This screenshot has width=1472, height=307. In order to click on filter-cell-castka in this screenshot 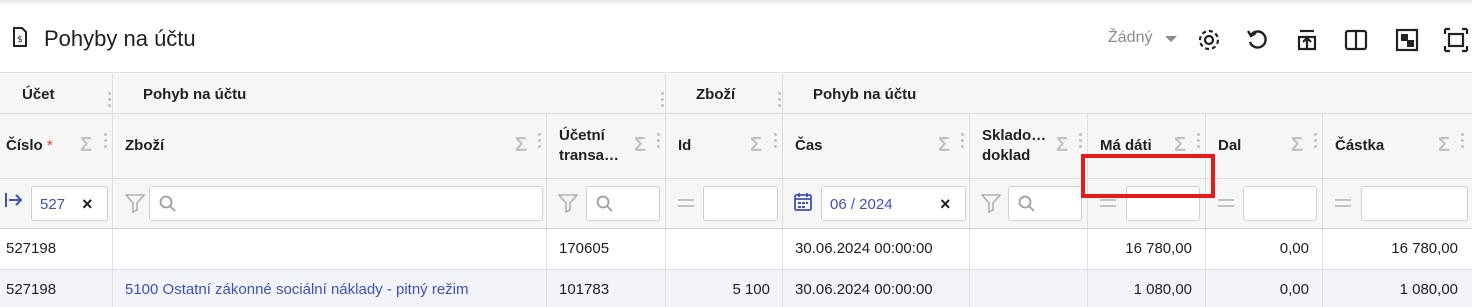, I will do `click(1397, 203)`.